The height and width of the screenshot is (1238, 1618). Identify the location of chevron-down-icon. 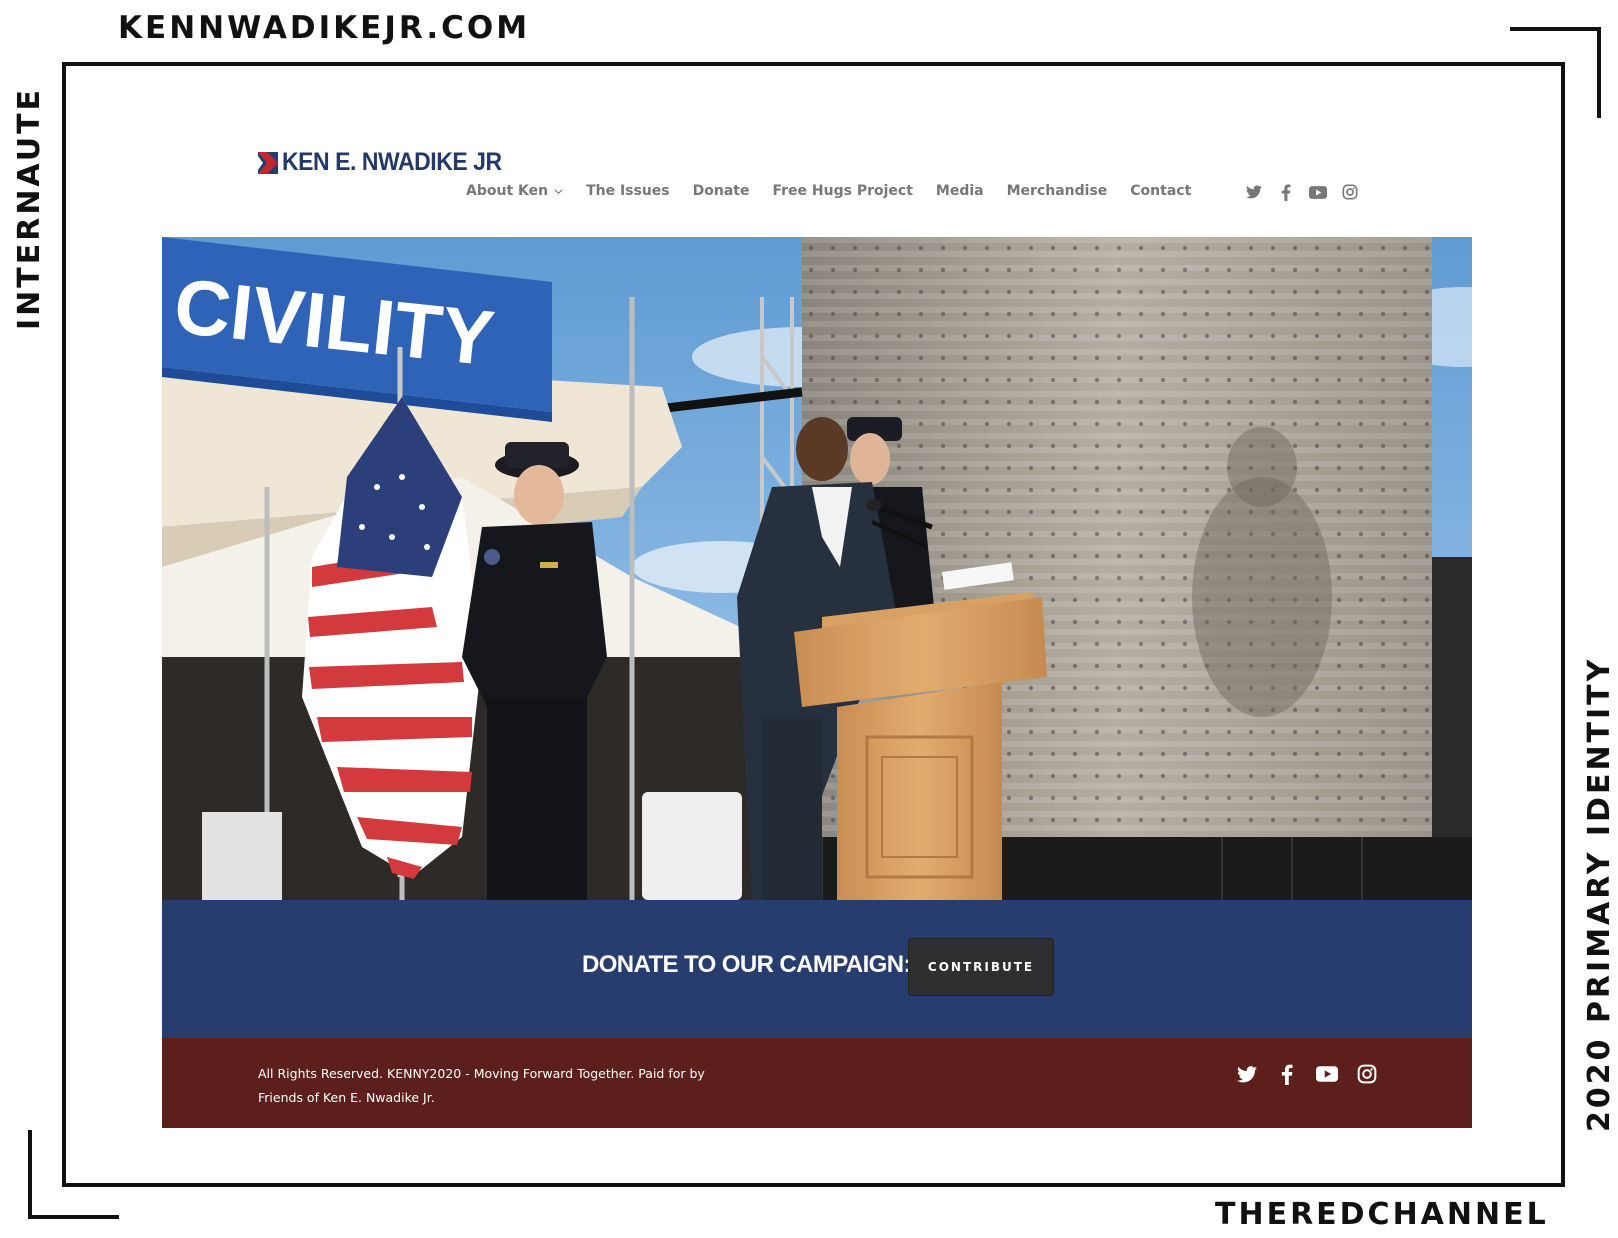
(558, 191).